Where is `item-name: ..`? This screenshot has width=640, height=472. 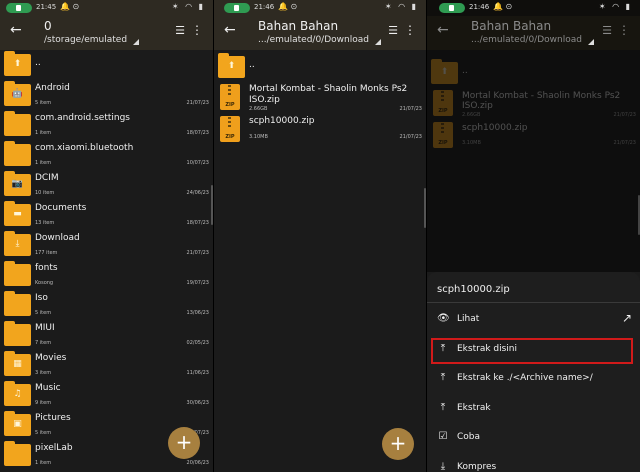
item-name: .. is located at coordinates (252, 65).